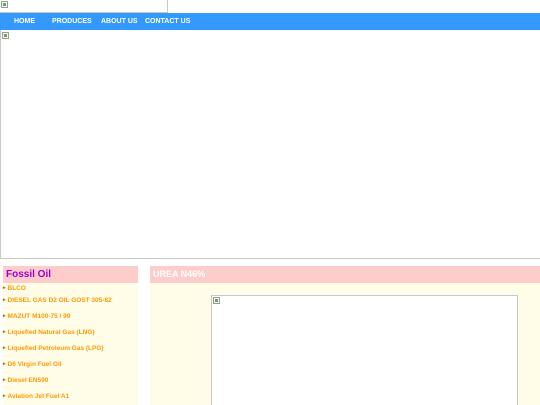 Image resolution: width=540 pixels, height=405 pixels. I want to click on product-link-lpg: ▸ Liquefied Petroleum Gas (LPG), so click(53, 348).